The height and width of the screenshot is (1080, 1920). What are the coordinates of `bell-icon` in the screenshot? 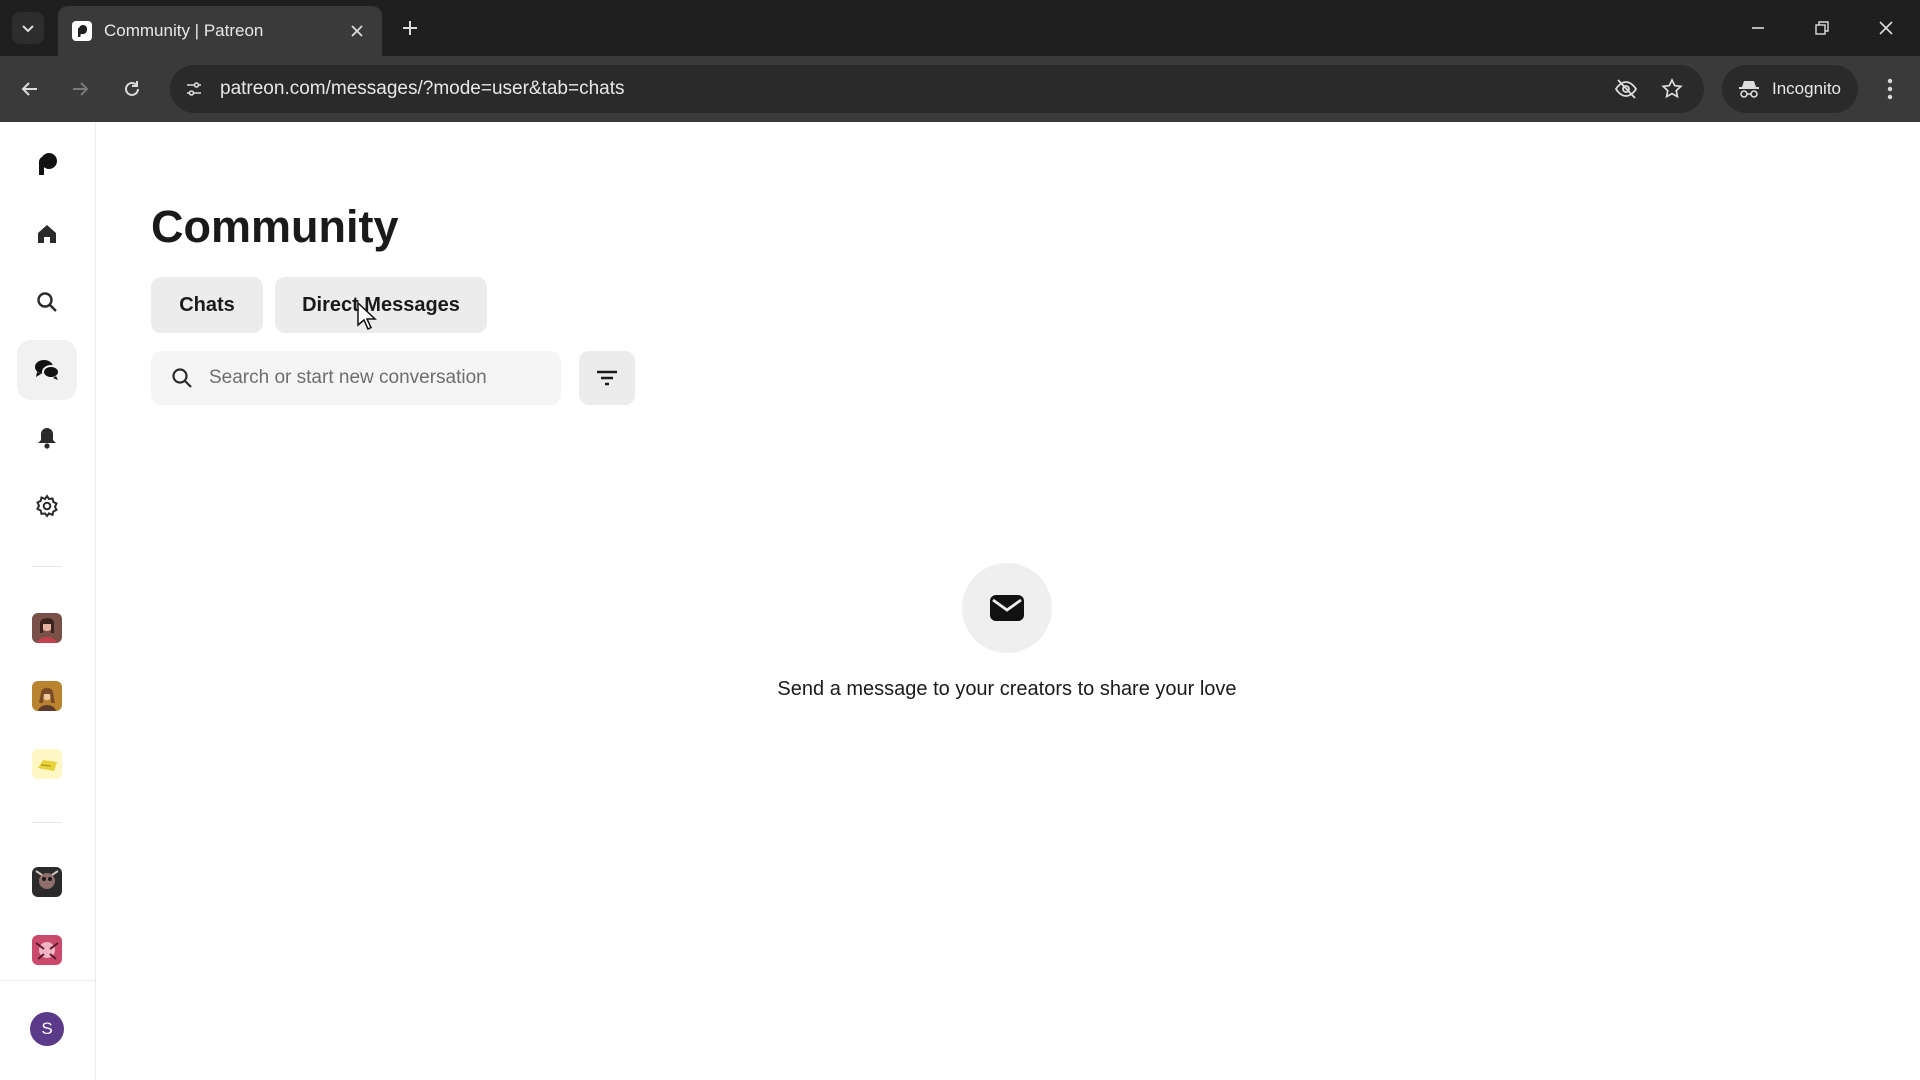 It's located at (47, 438).